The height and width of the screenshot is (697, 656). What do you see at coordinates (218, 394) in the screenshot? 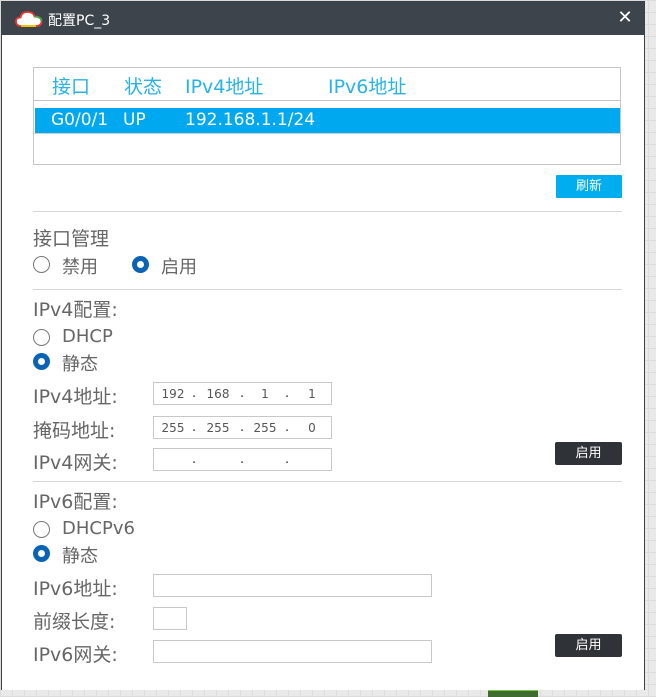
I see `ipv4-address-octet-2: 168` at bounding box center [218, 394].